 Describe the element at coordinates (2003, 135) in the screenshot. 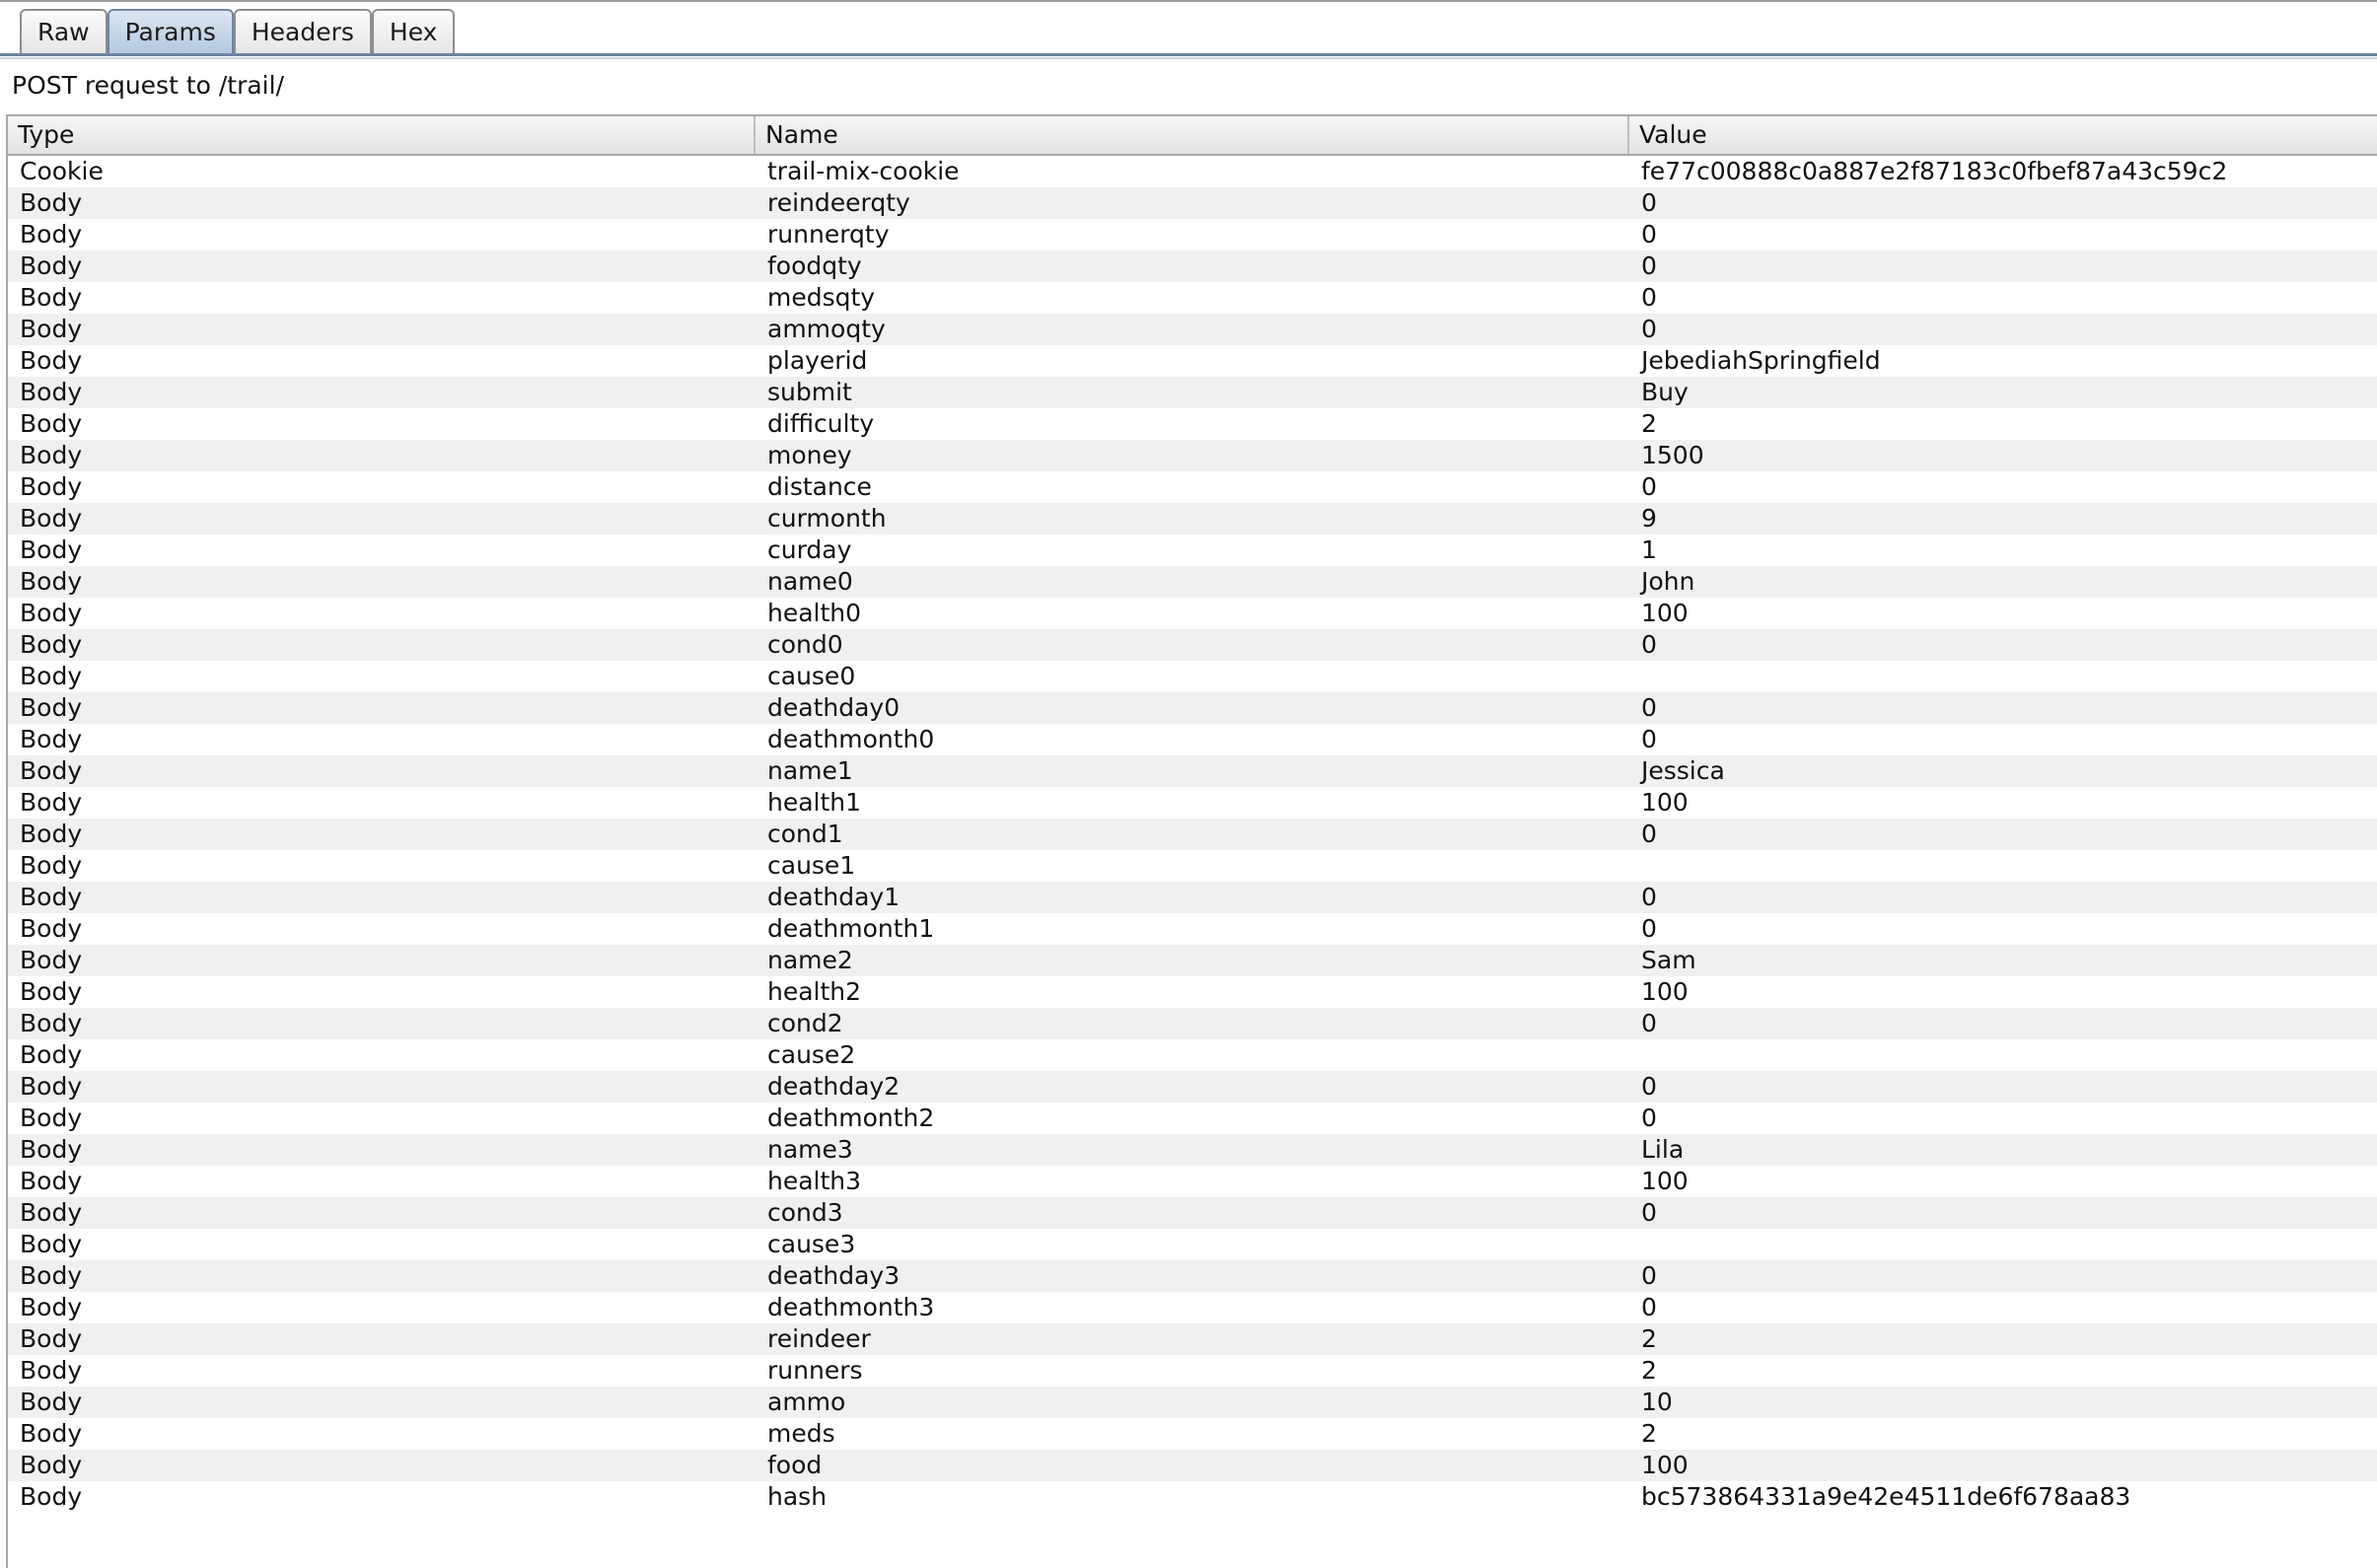

I see `column-header-value: Value` at that location.